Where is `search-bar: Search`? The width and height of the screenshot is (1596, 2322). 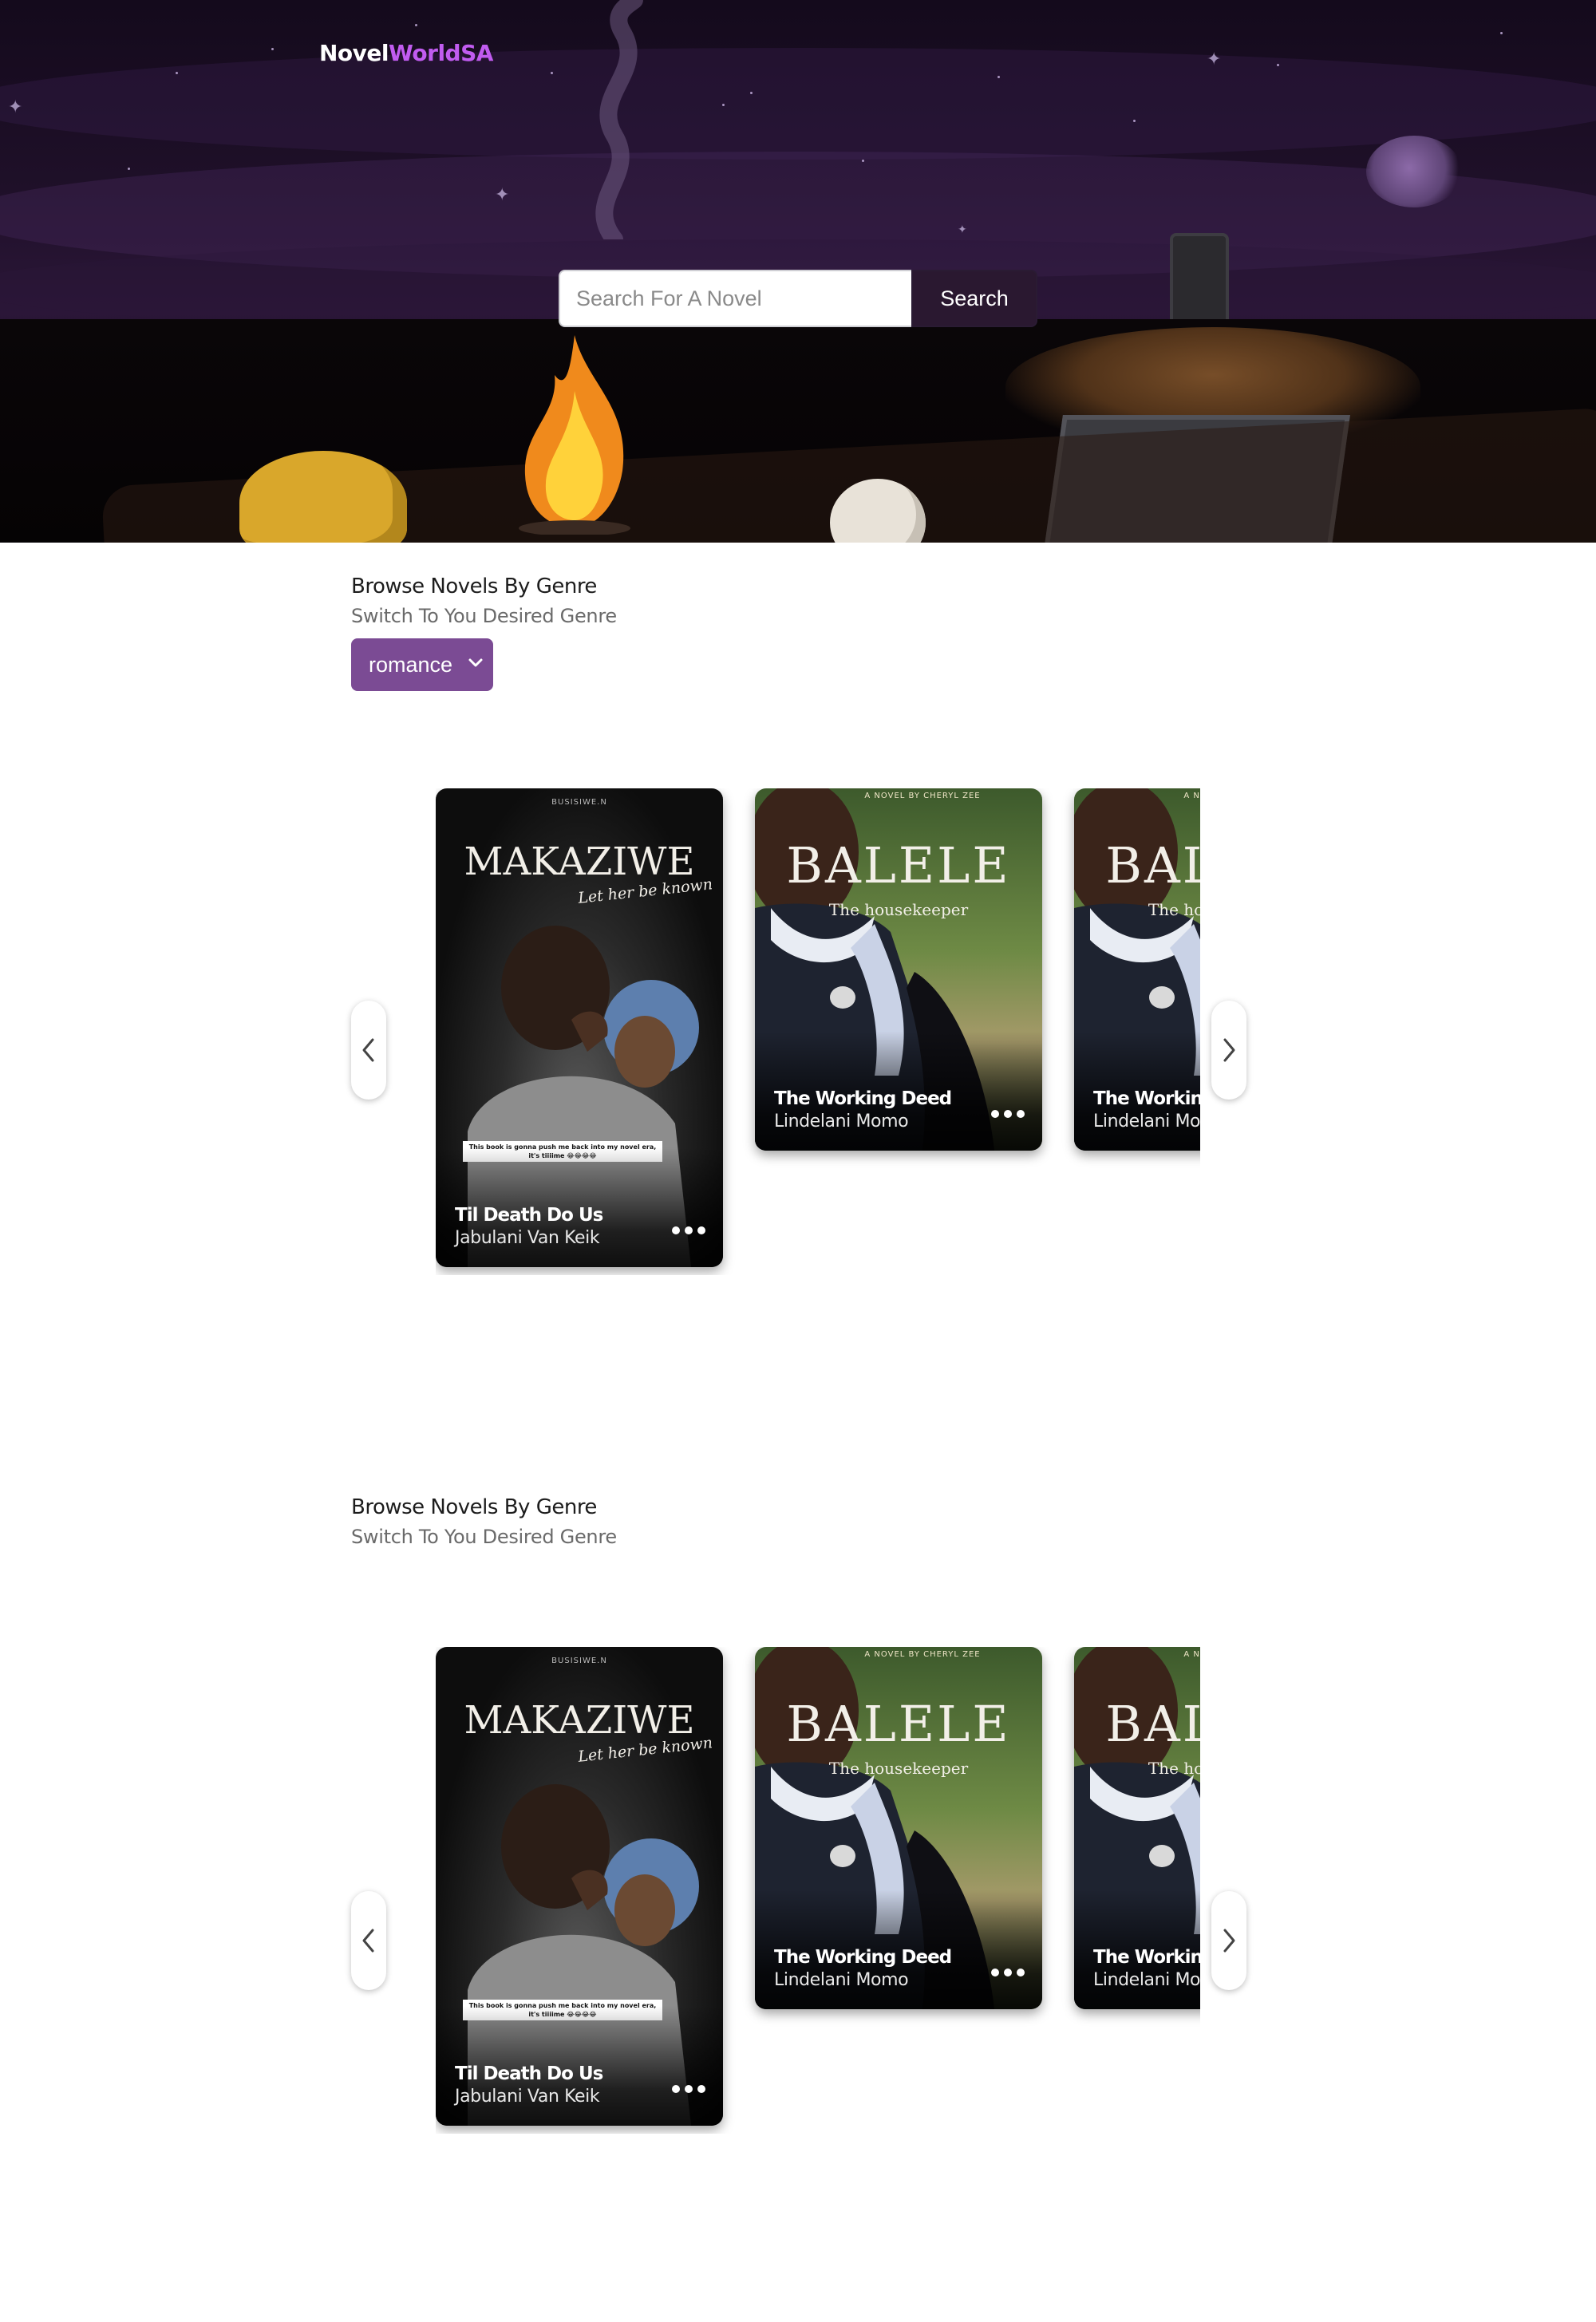
search-bar: Search is located at coordinates (798, 298).